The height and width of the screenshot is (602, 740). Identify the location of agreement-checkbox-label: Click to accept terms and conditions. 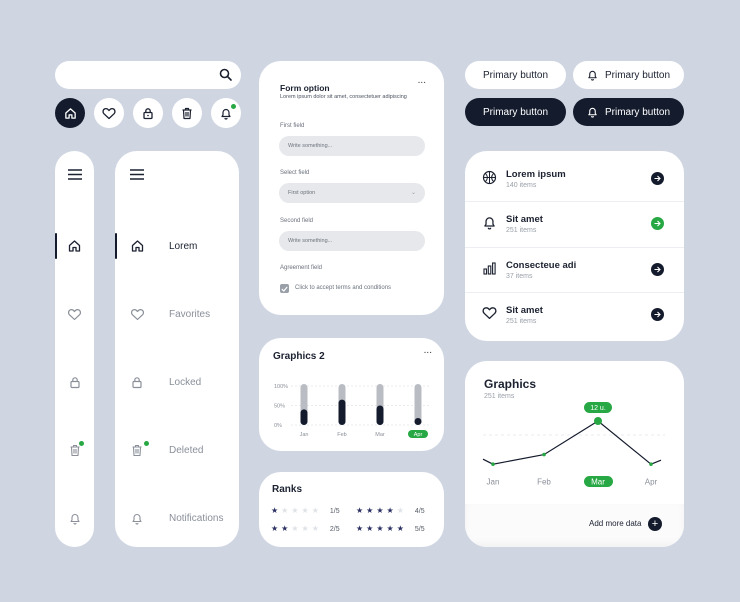
(343, 288).